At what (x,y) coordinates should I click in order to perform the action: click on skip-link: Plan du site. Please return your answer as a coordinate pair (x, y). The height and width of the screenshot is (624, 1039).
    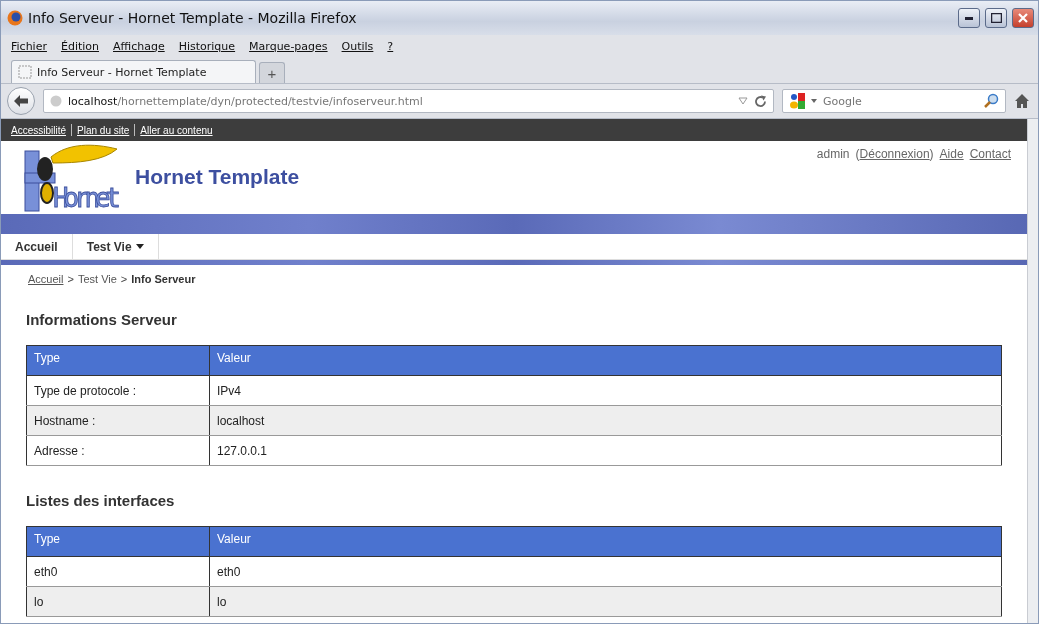
    Looking at the image, I should click on (103, 130).